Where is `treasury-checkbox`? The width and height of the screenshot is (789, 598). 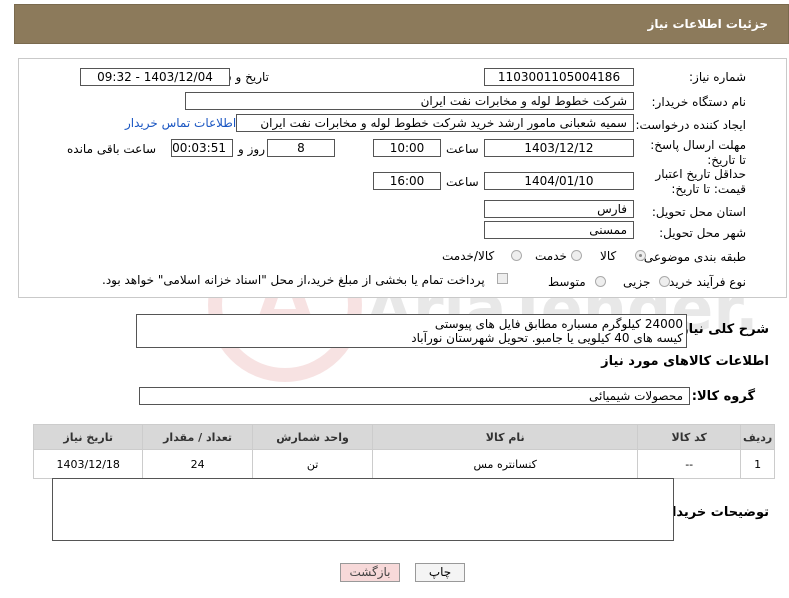 treasury-checkbox is located at coordinates (502, 278).